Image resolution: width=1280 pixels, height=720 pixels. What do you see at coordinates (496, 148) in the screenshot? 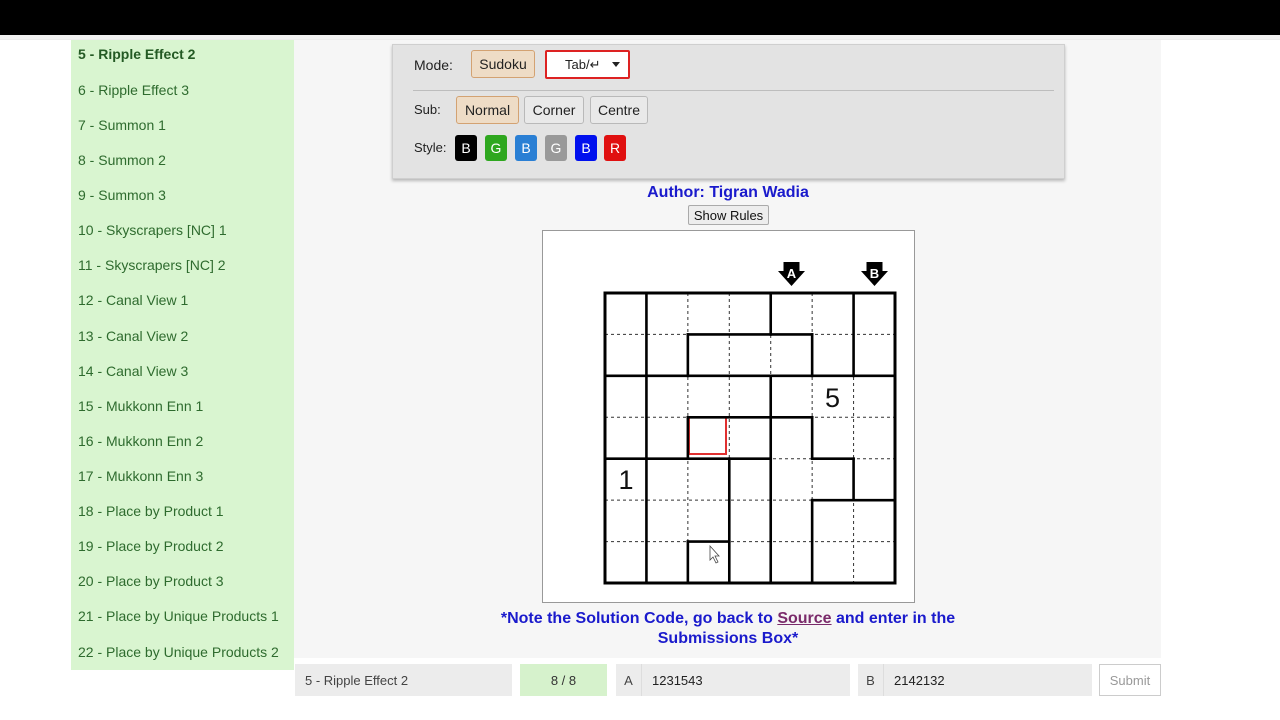
I see `style-green-button: G` at bounding box center [496, 148].